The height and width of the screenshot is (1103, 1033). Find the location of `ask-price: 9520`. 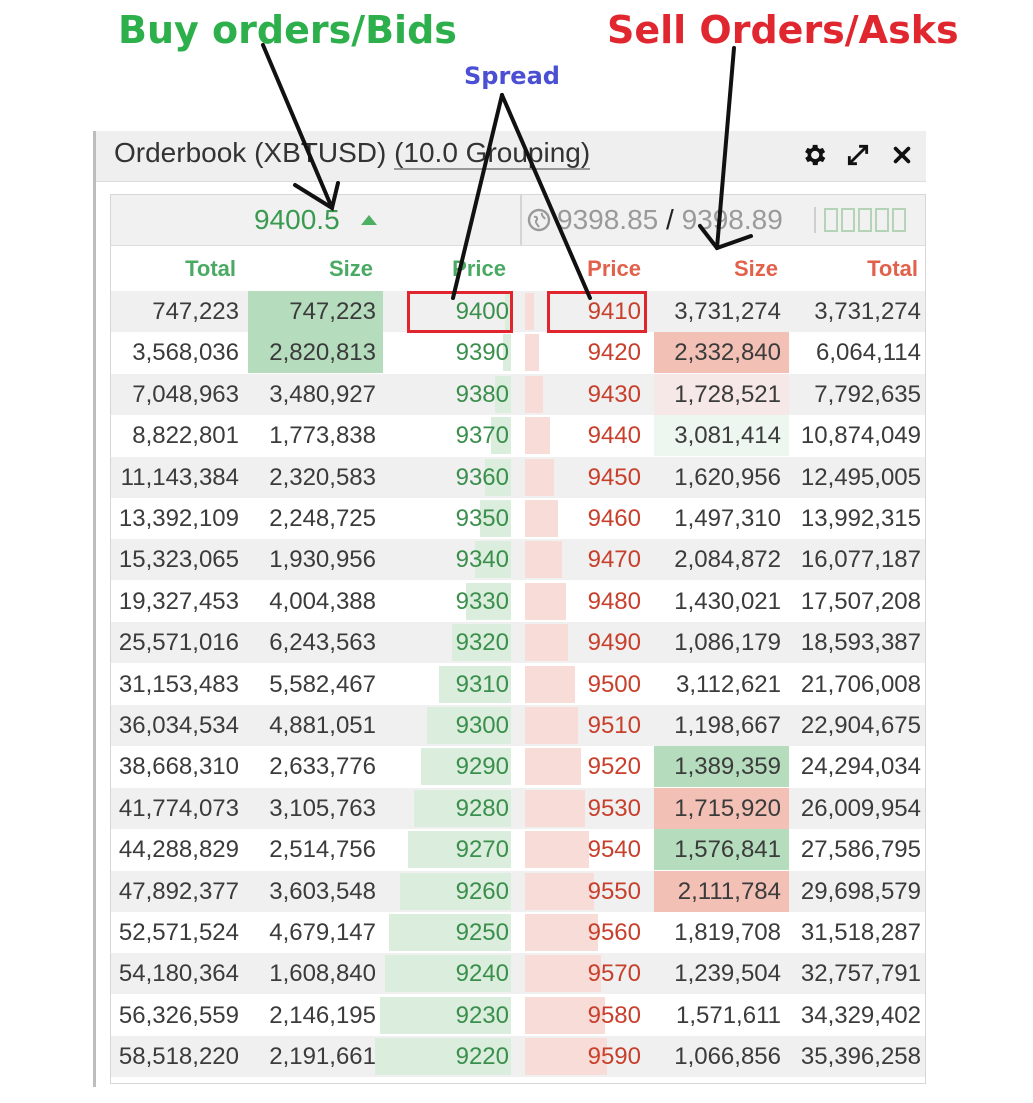

ask-price: 9520 is located at coordinates (614, 767).